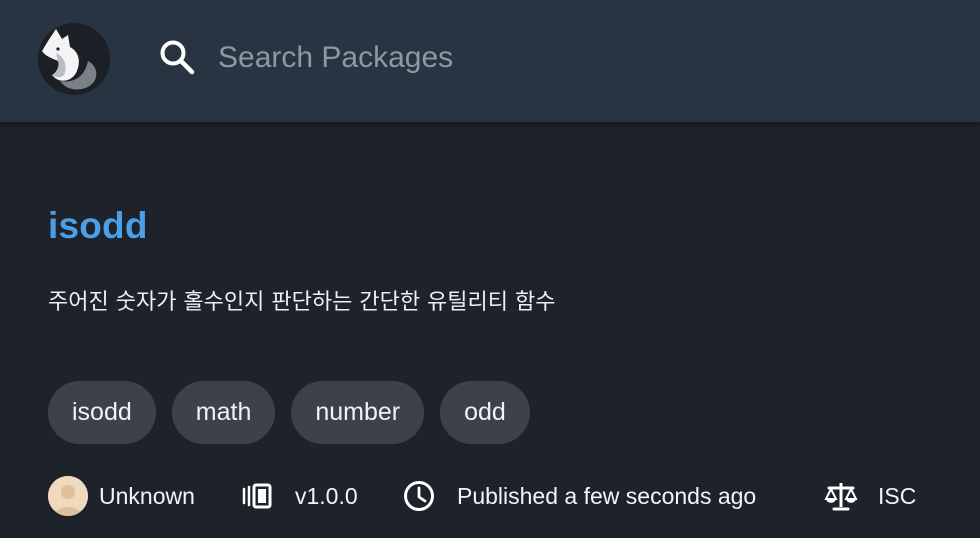 This screenshot has width=980, height=538. I want to click on search-input, so click(568, 58).